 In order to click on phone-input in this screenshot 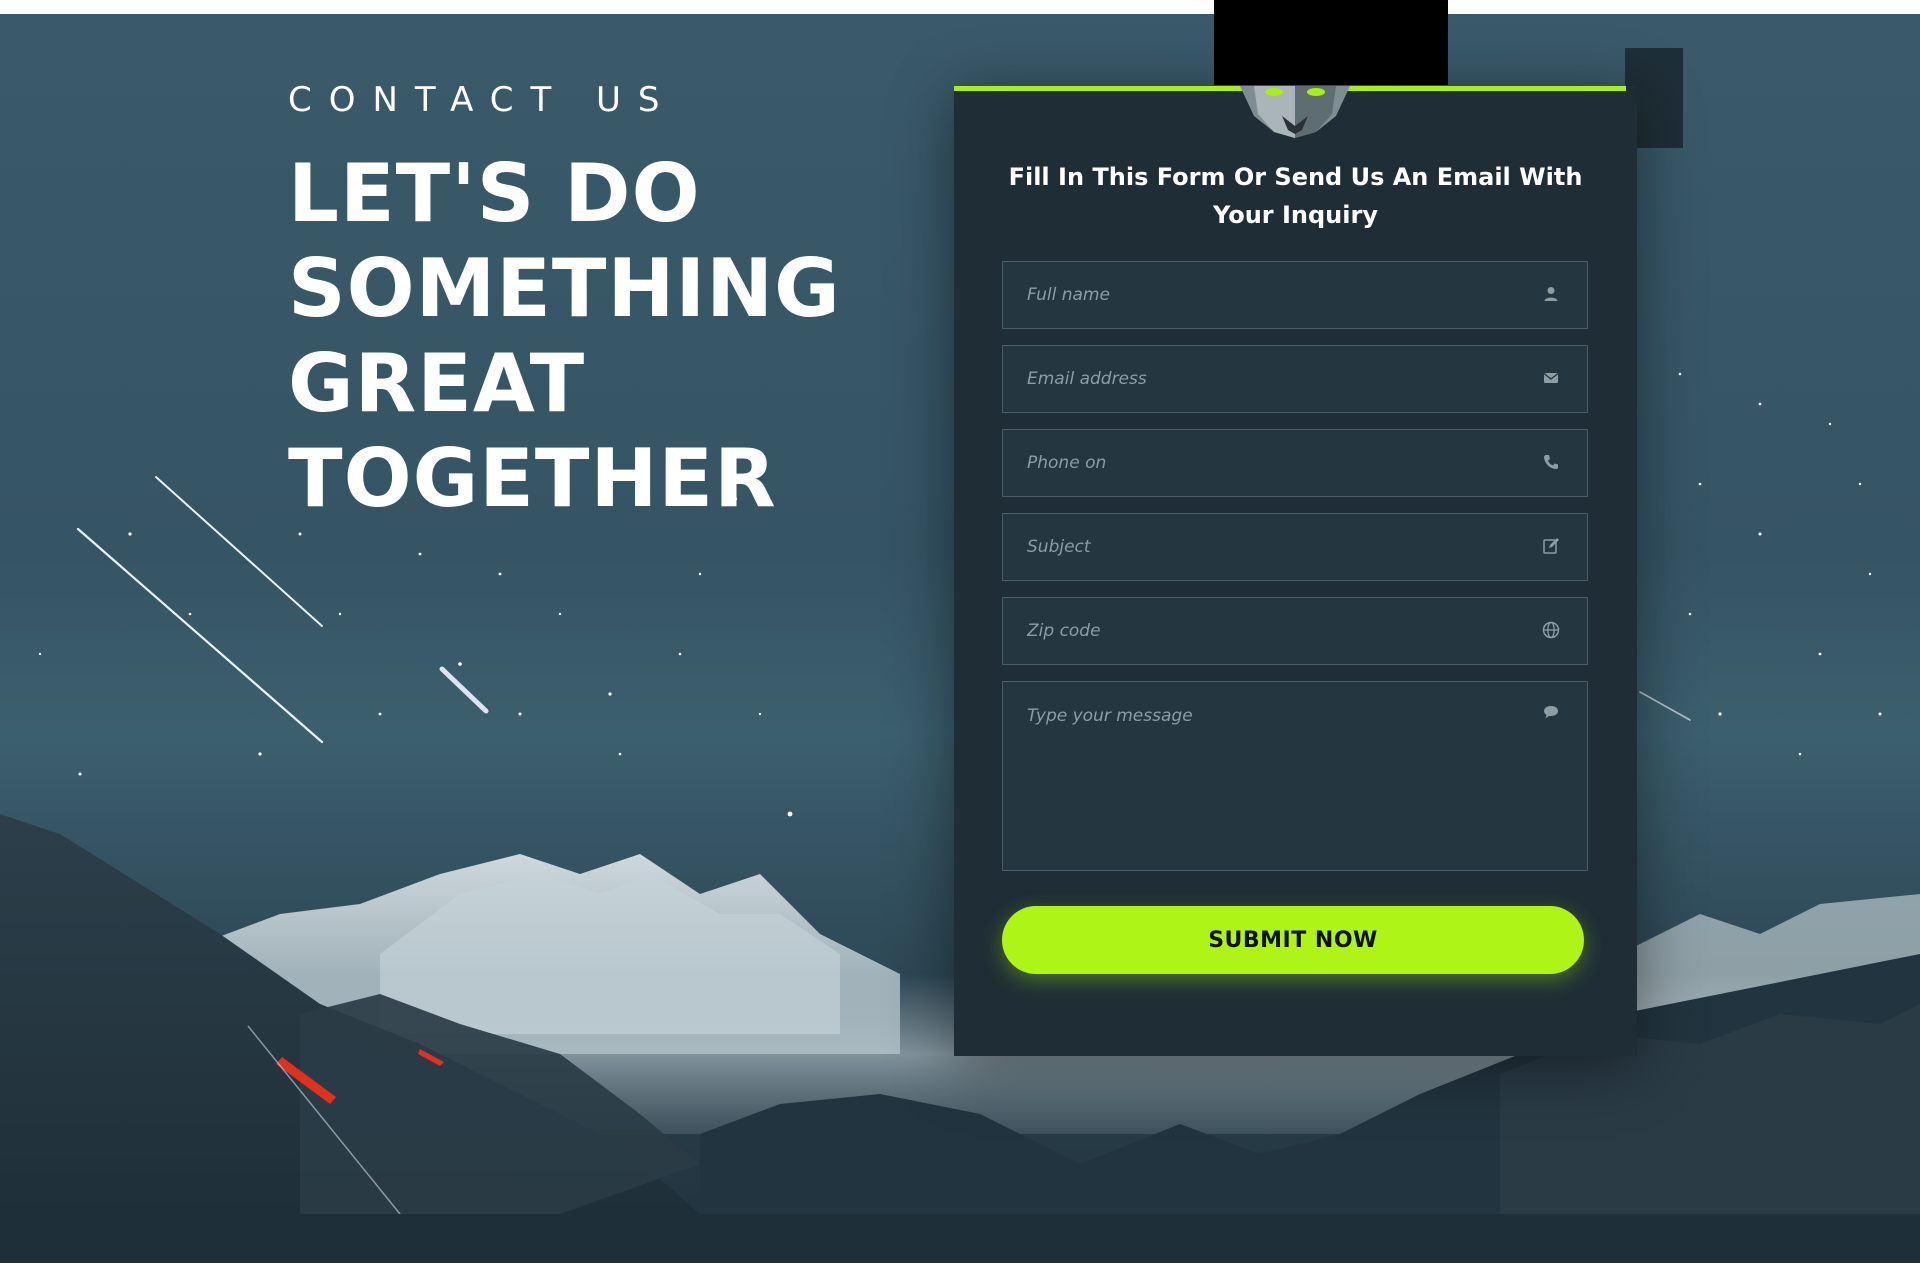, I will do `click(1295, 463)`.